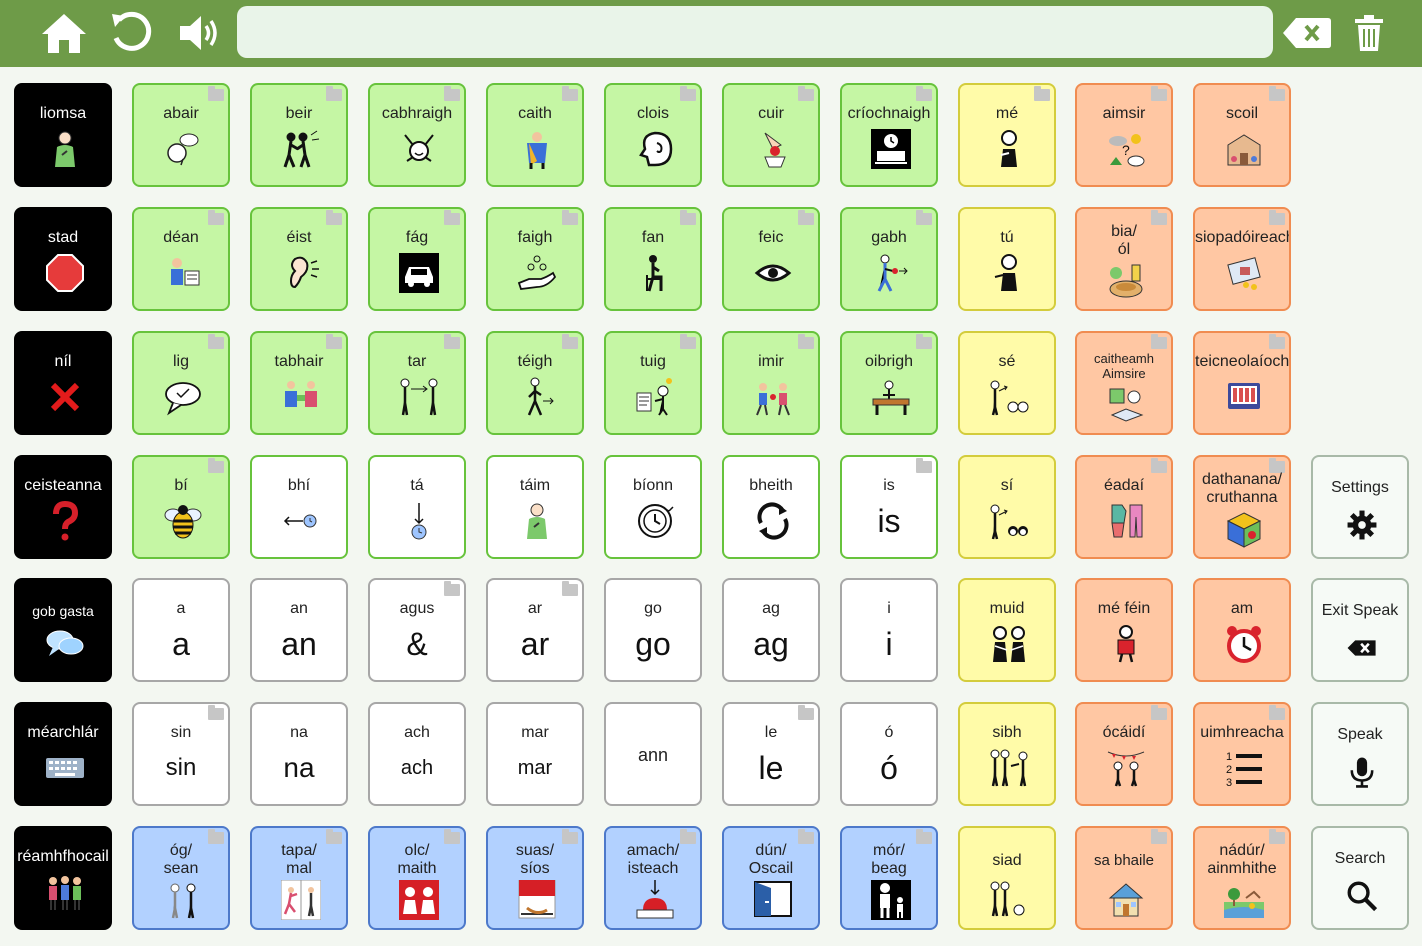 Image resolution: width=1422 pixels, height=946 pixels. What do you see at coordinates (771, 237) in the screenshot?
I see `tile-label: feic` at bounding box center [771, 237].